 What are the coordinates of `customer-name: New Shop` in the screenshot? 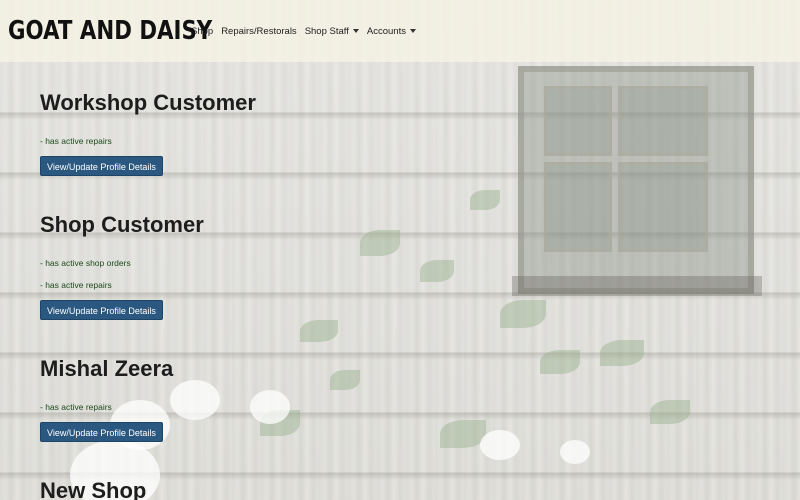 It's located at (93, 489).